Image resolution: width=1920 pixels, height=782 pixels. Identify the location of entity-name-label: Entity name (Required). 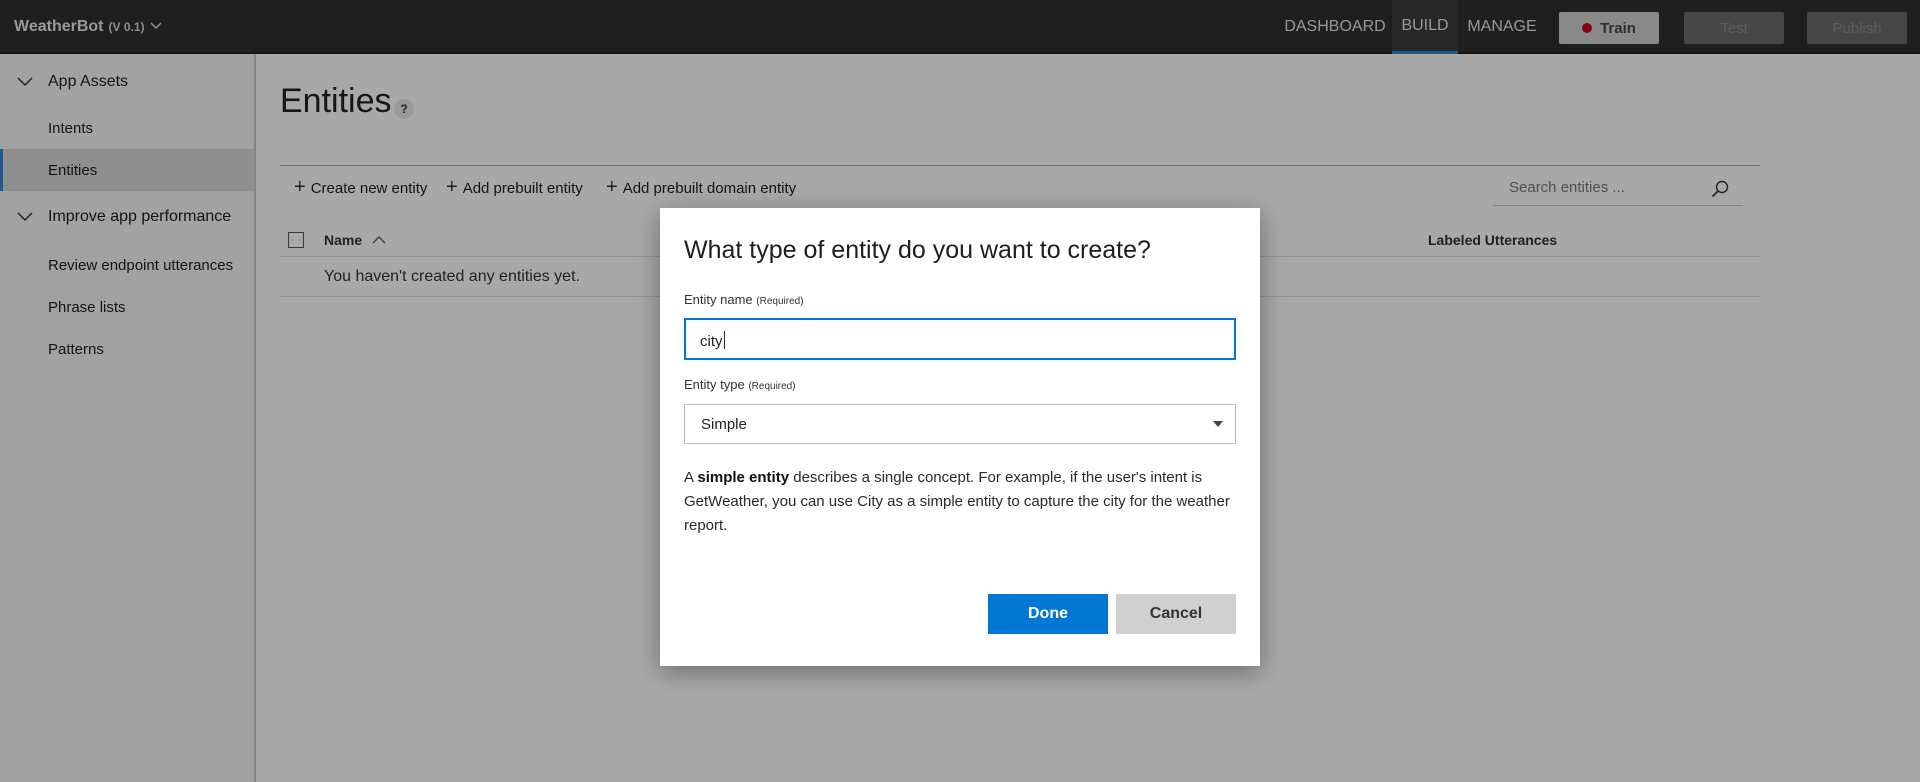
(744, 299).